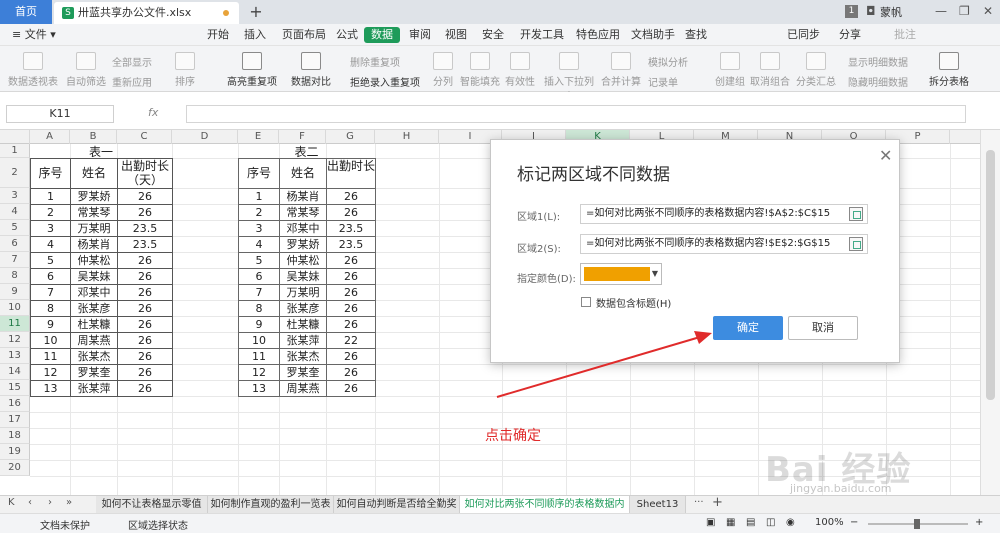  Describe the element at coordinates (949, 70) in the screenshot. I see `split-table-button: 拆分表格` at that location.